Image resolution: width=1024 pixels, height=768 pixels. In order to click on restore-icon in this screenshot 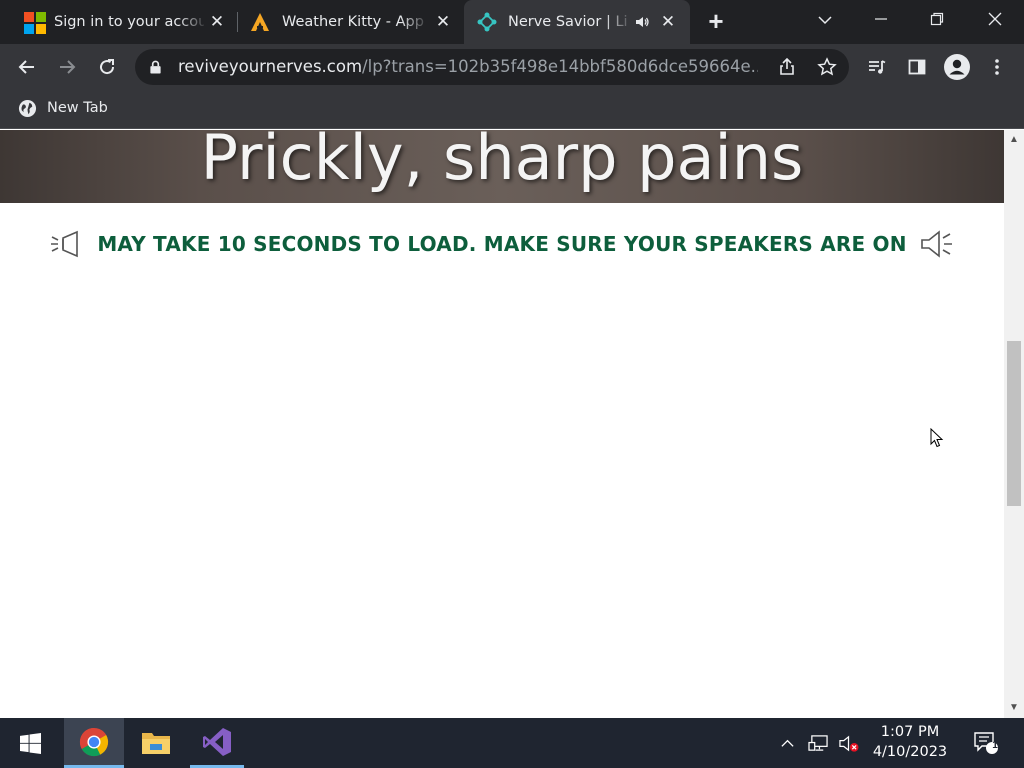, I will do `click(937, 19)`.